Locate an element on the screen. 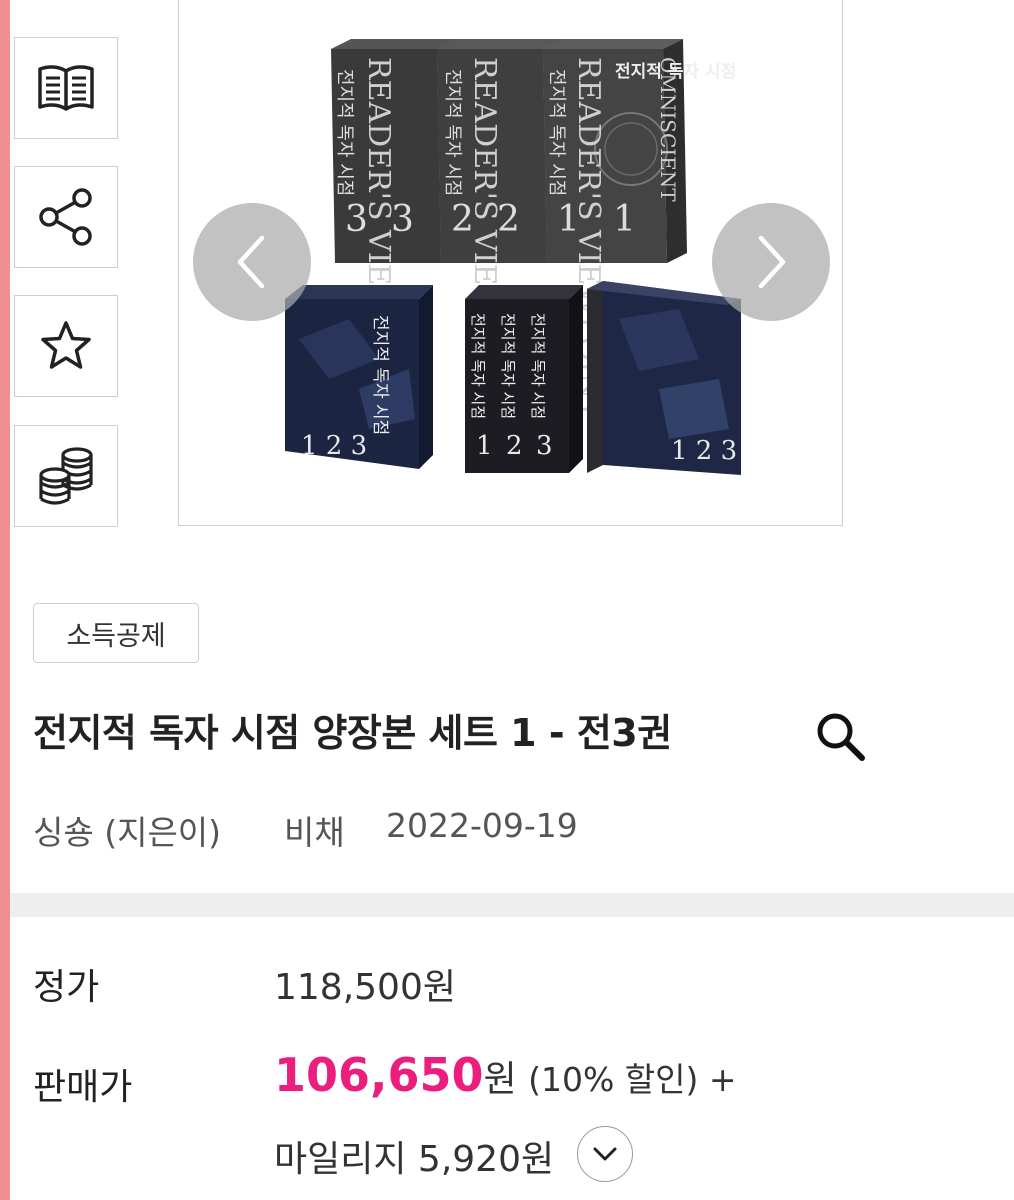  svg-text: 2 is located at coordinates (514, 446).